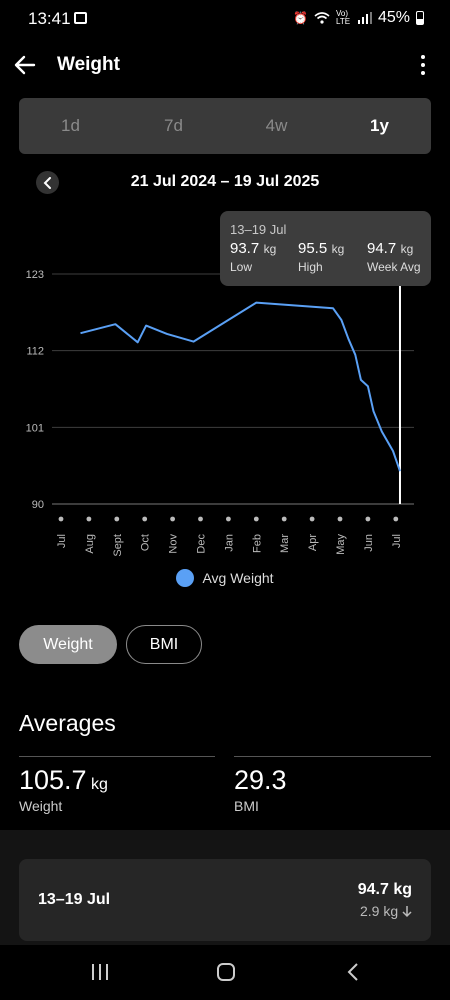 The image size is (450, 1000). Describe the element at coordinates (225, 65) in the screenshot. I see `app-bar: Weight` at that location.